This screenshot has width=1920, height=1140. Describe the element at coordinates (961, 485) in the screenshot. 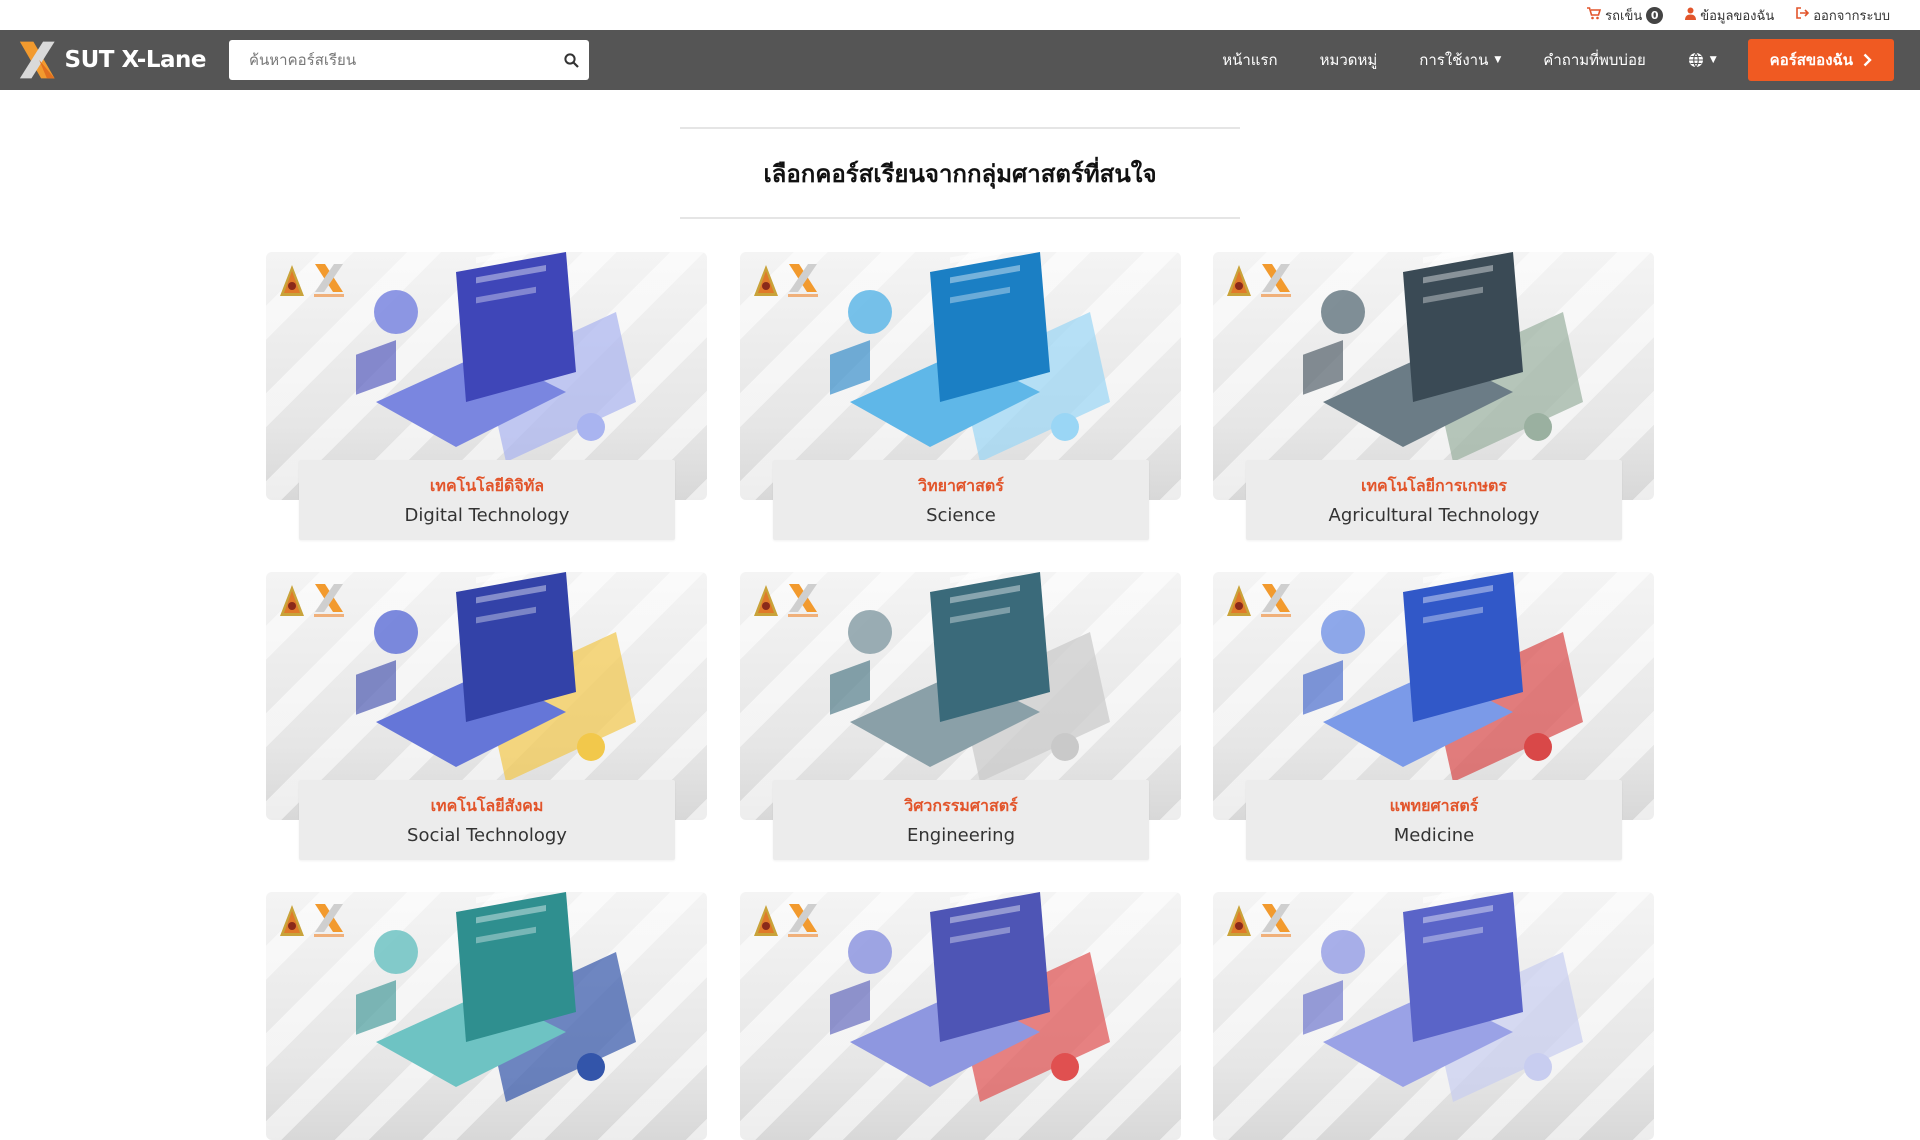

I see `category-name-th: วิทยาศาสตร์` at that location.